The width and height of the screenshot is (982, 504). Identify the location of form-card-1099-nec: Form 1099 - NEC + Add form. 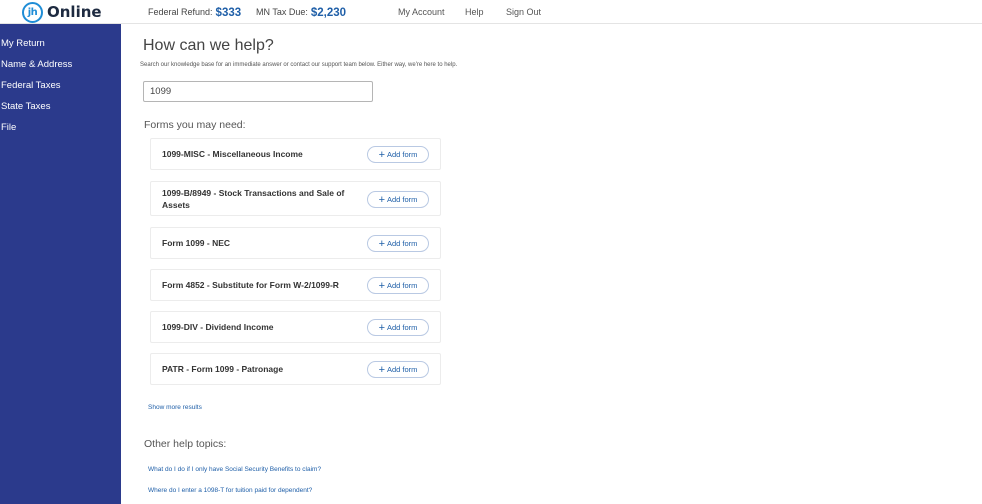
(295, 243).